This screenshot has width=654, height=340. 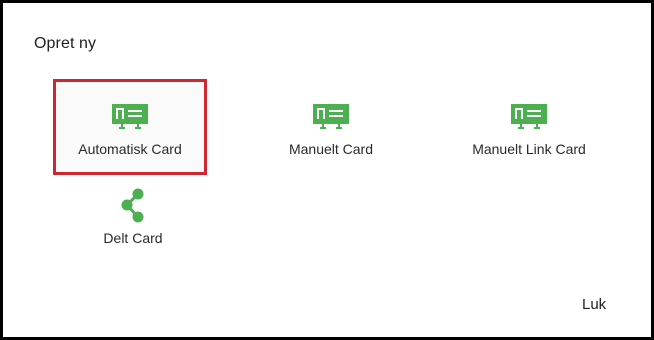 I want to click on option-label: Delt Card, so click(x=133, y=238).